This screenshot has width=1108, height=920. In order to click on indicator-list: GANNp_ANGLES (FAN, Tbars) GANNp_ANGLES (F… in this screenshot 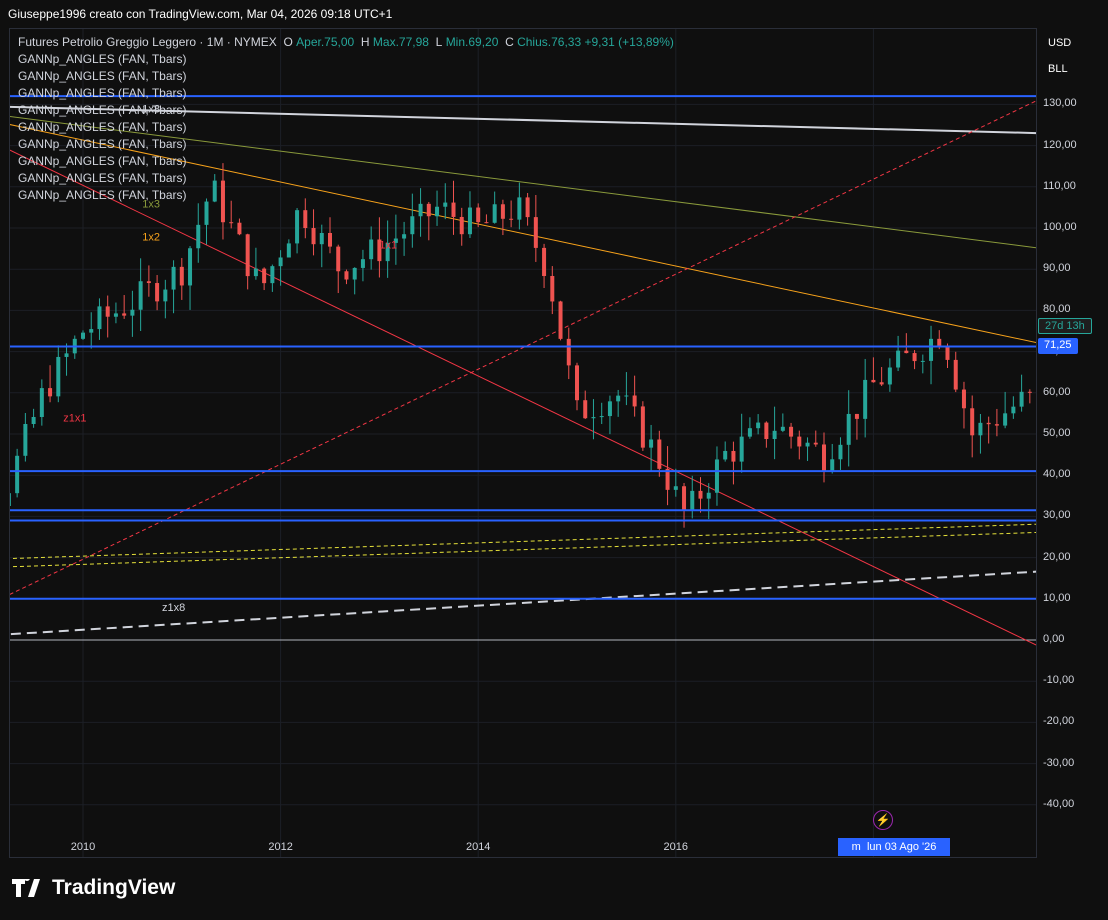, I will do `click(346, 127)`.